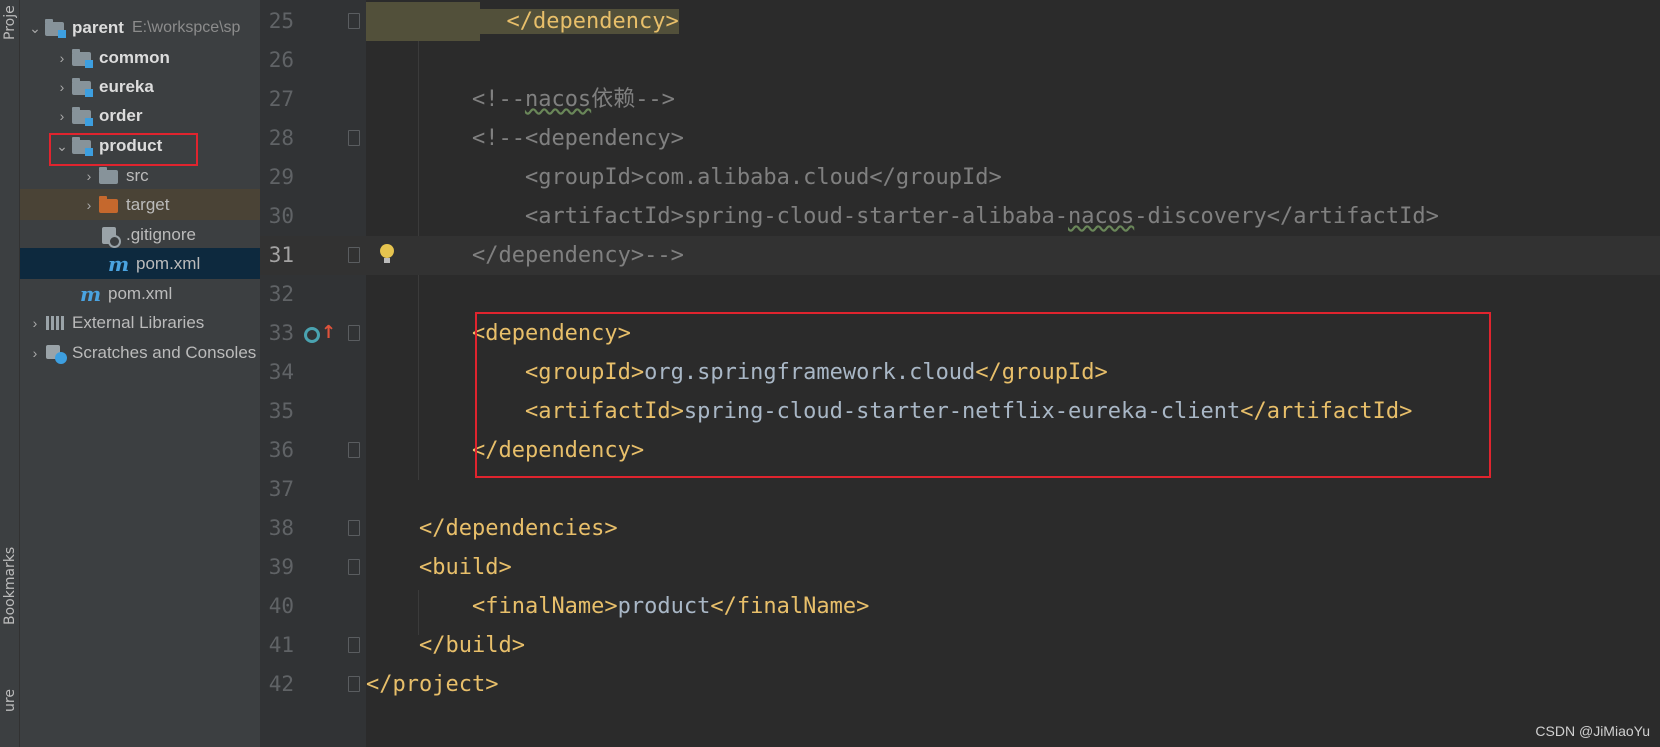 The width and height of the screenshot is (1660, 747). Describe the element at coordinates (137, 175) in the screenshot. I see `tree-label-src: src` at that location.